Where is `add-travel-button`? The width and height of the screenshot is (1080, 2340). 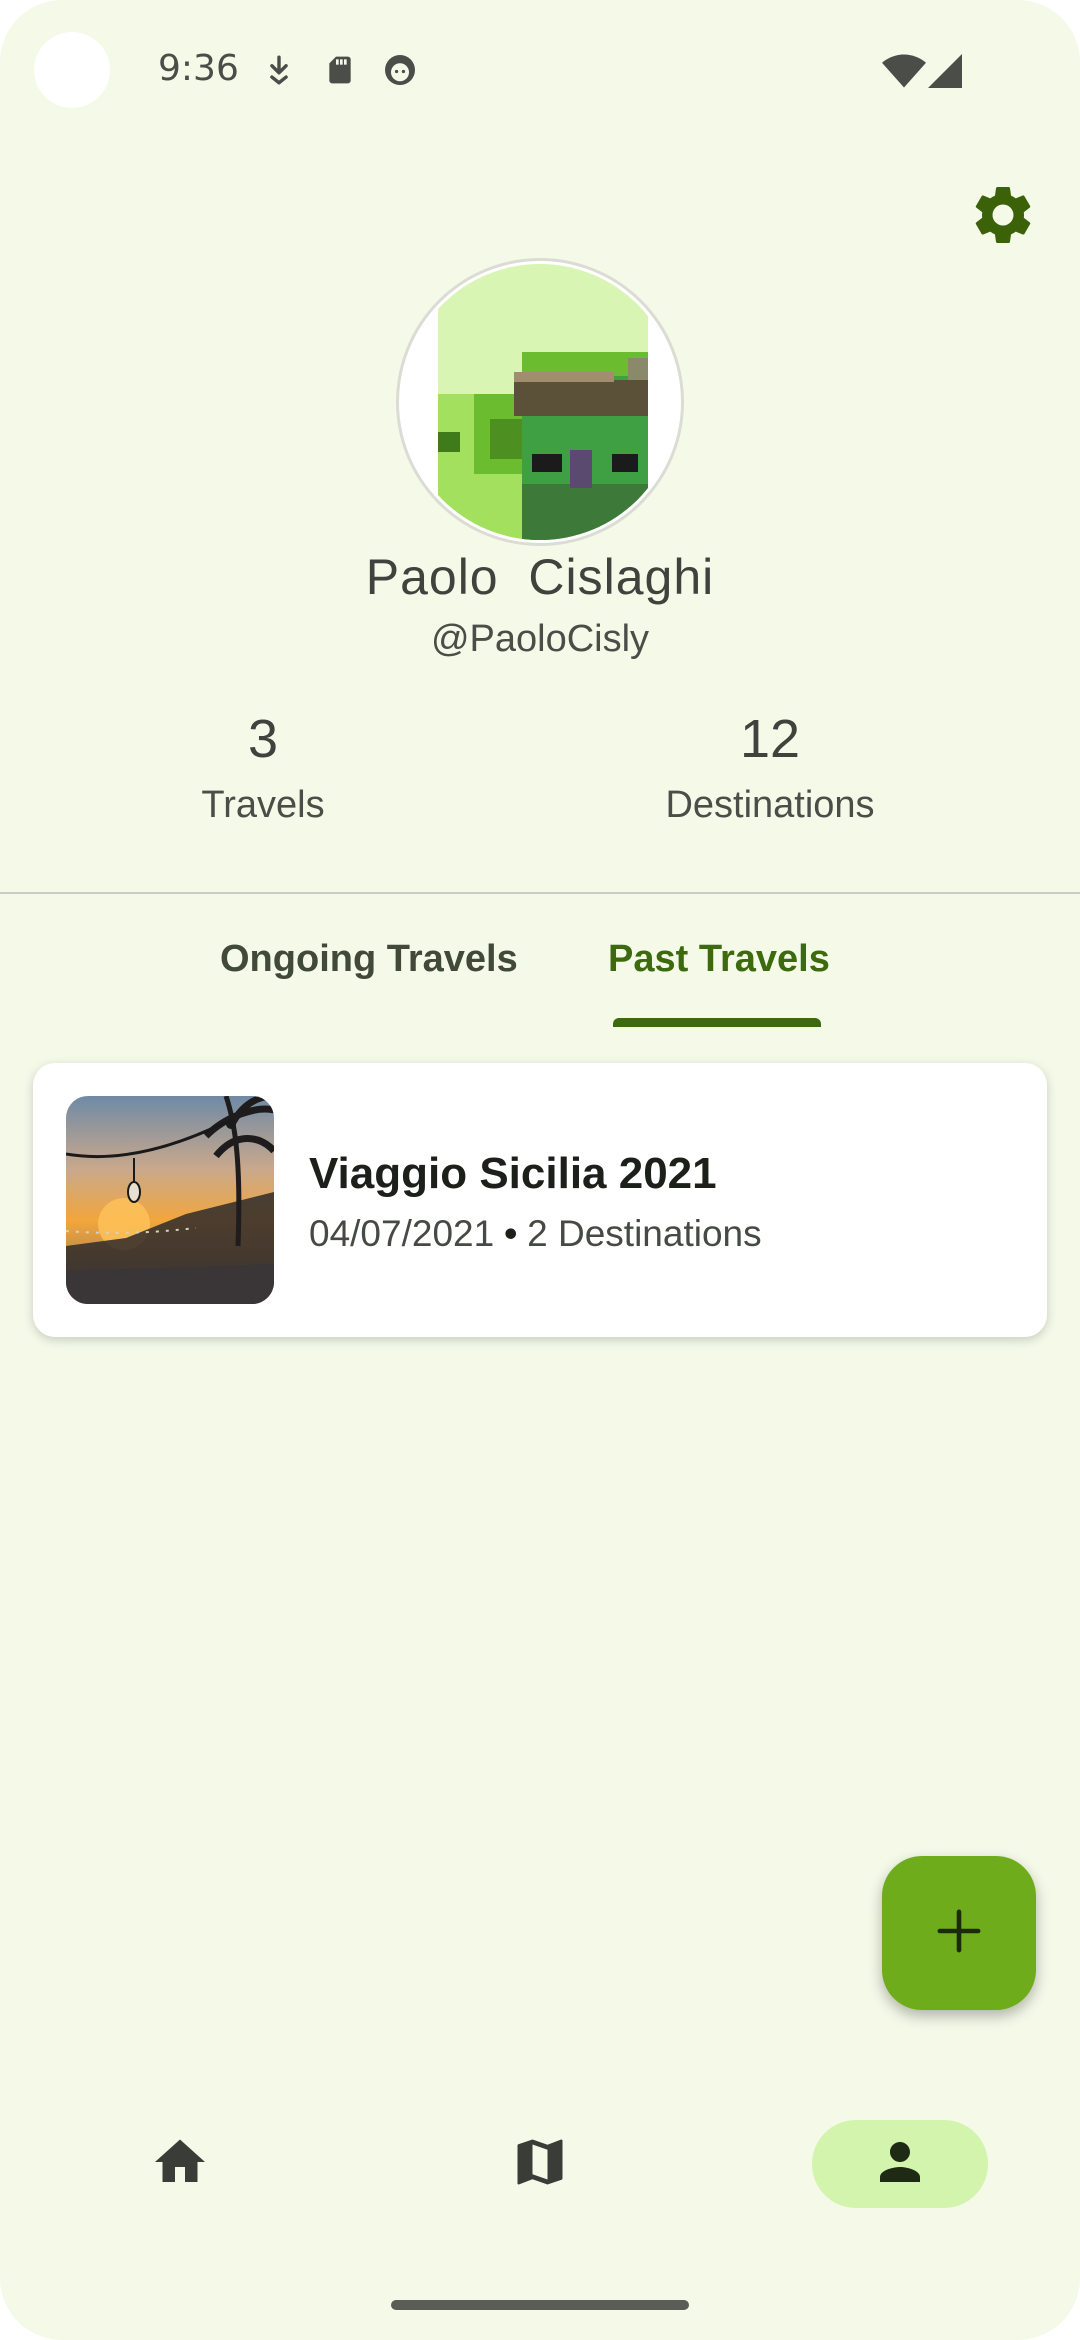 add-travel-button is located at coordinates (959, 1933).